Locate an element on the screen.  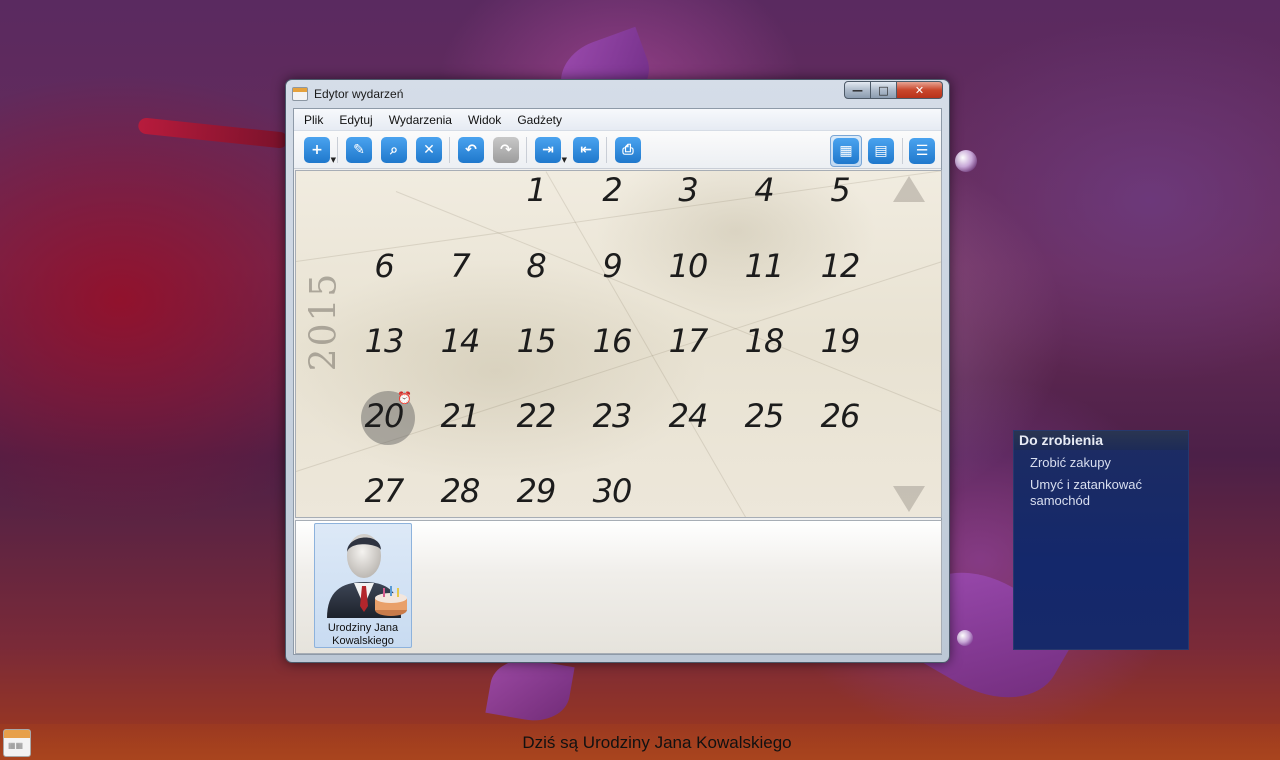
calendar-day-today: 20 is located at coordinates (384, 416).